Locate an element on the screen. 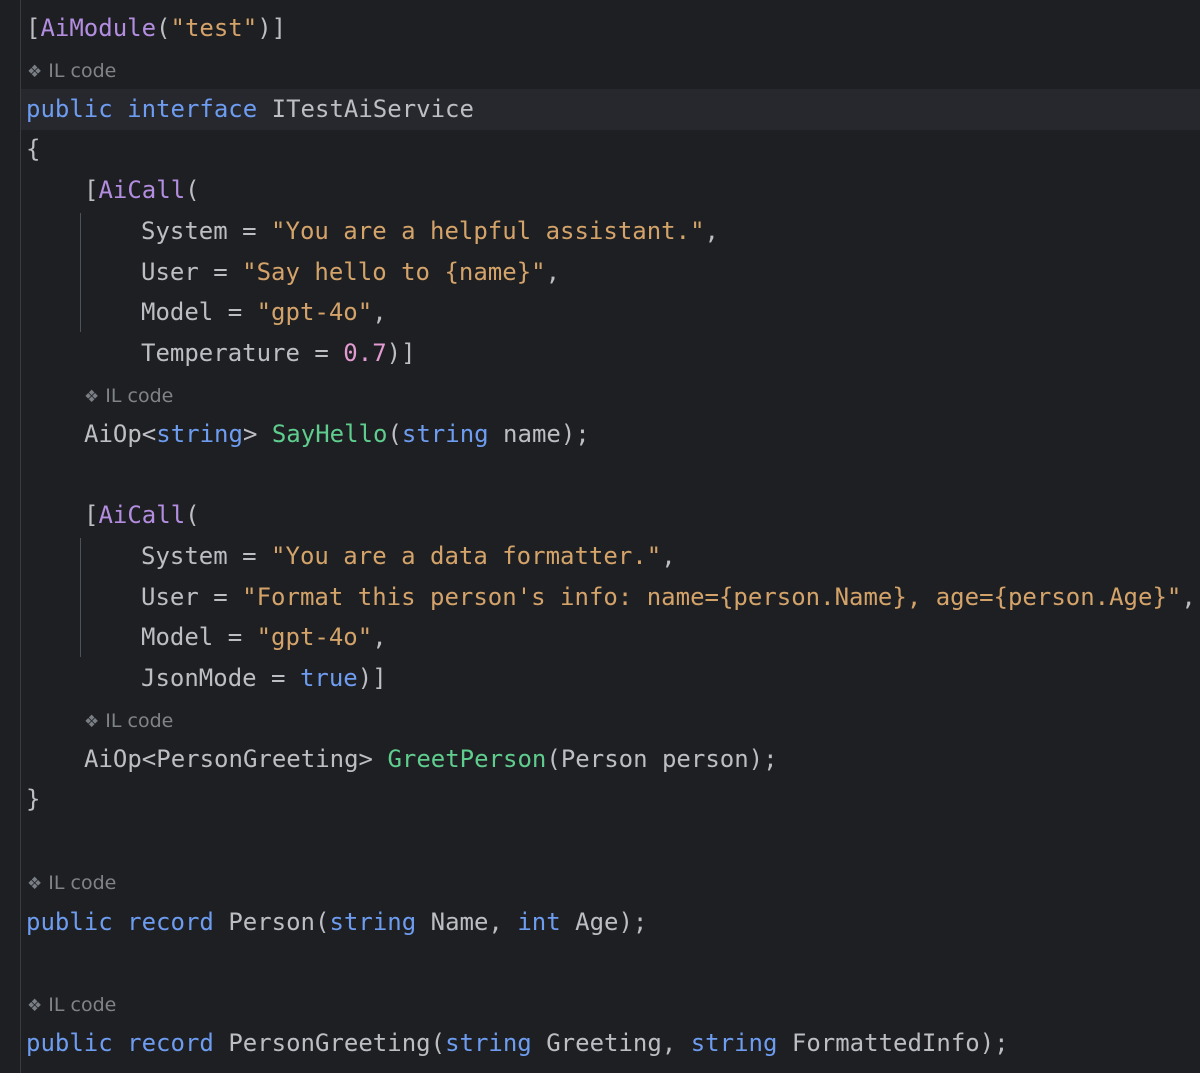 The height and width of the screenshot is (1073, 1200). code-line-system-2: System = "You are a data formatter.", is located at coordinates (408, 556).